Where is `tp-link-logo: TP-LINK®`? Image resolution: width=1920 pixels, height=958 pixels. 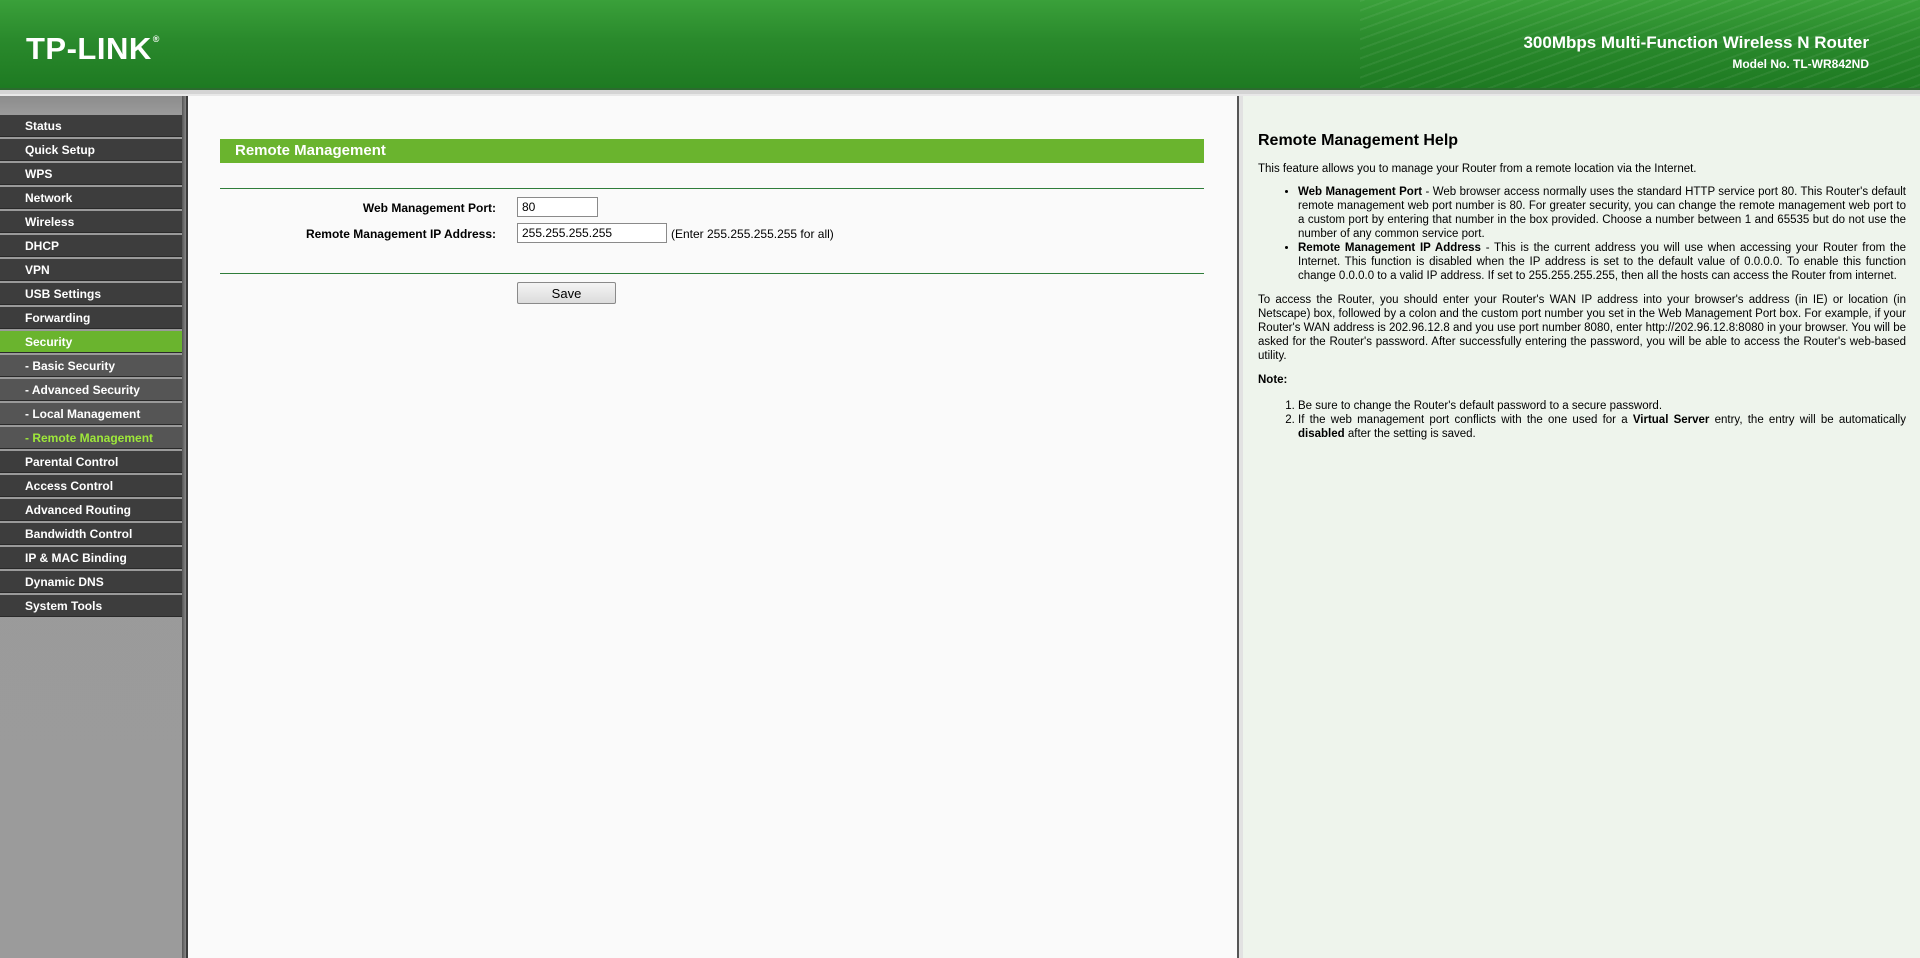
tp-link-logo: TP-LINK® is located at coordinates (93, 48).